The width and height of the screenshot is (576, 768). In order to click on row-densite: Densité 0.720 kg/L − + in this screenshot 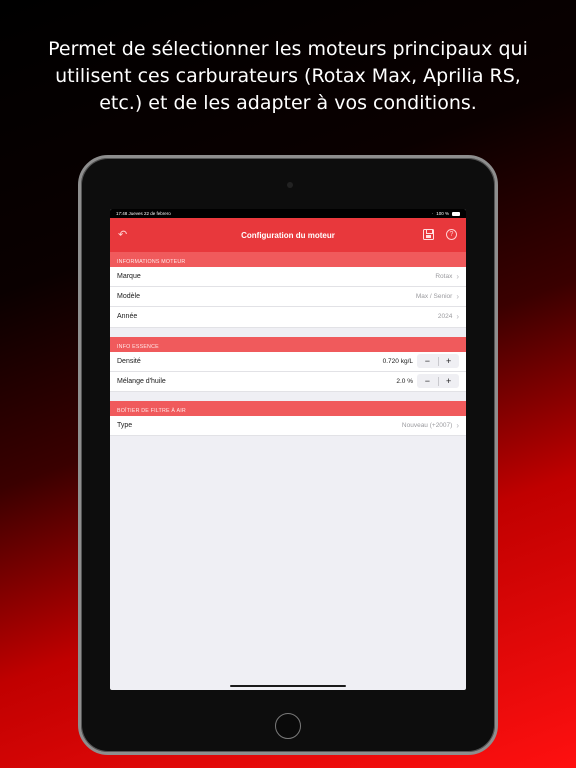, I will do `click(288, 361)`.